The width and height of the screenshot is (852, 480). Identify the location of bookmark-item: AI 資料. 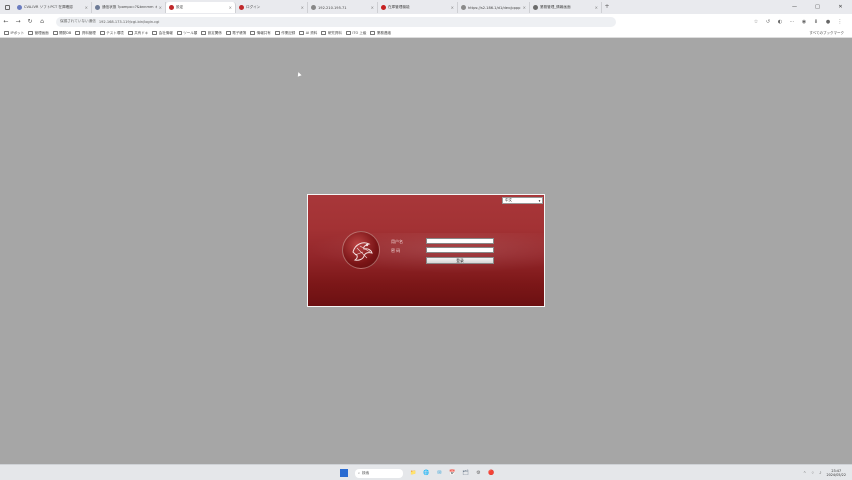
(308, 33).